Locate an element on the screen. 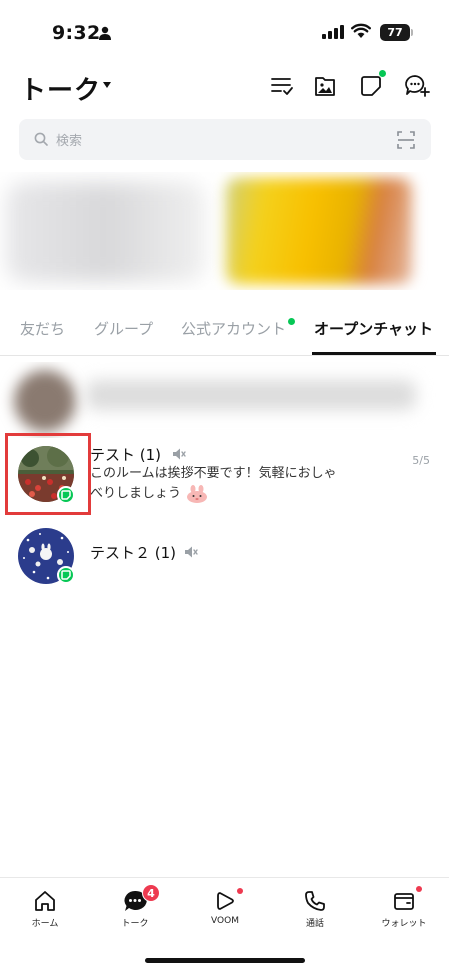 This screenshot has width=449, height=973. openchat-badge-icon is located at coordinates (66, 575).